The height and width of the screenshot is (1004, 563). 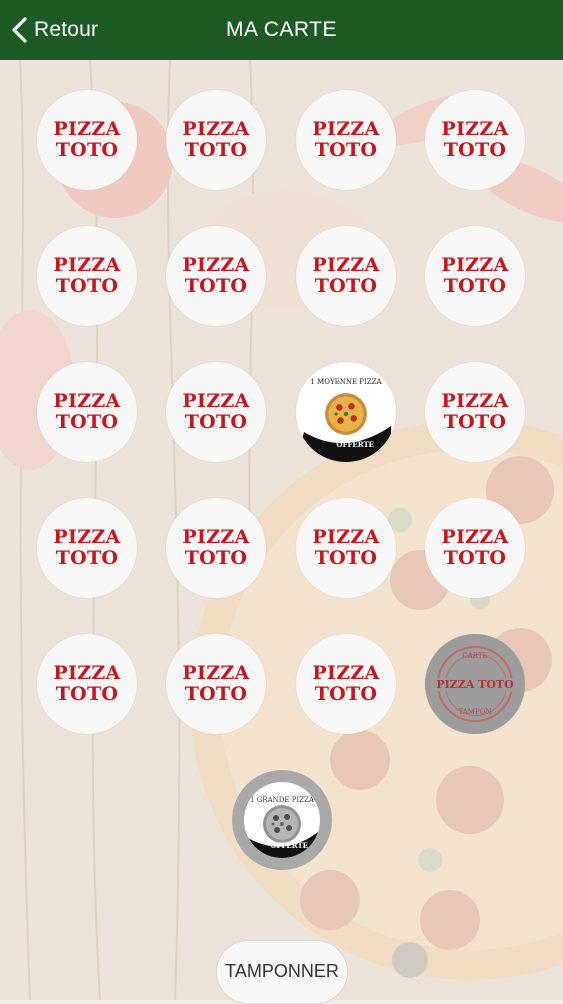 I want to click on app-header: Retour MA CARTE, so click(x=281, y=30).